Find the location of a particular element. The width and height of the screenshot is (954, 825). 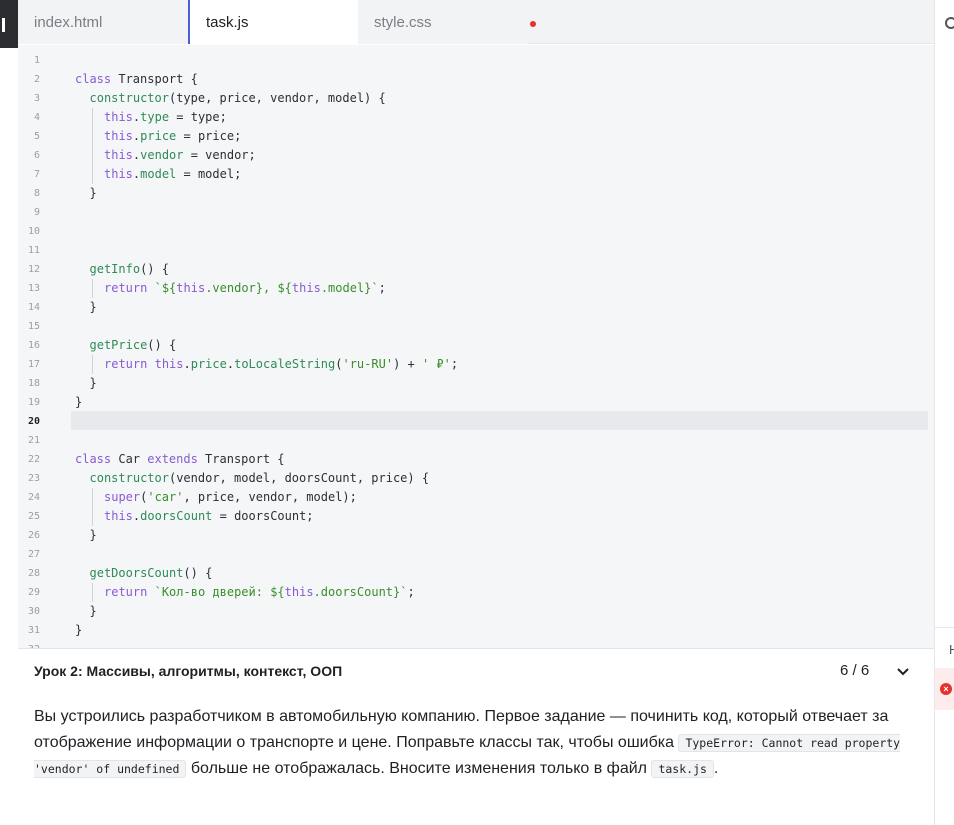

tab-index-html: index.html is located at coordinates (103, 22).